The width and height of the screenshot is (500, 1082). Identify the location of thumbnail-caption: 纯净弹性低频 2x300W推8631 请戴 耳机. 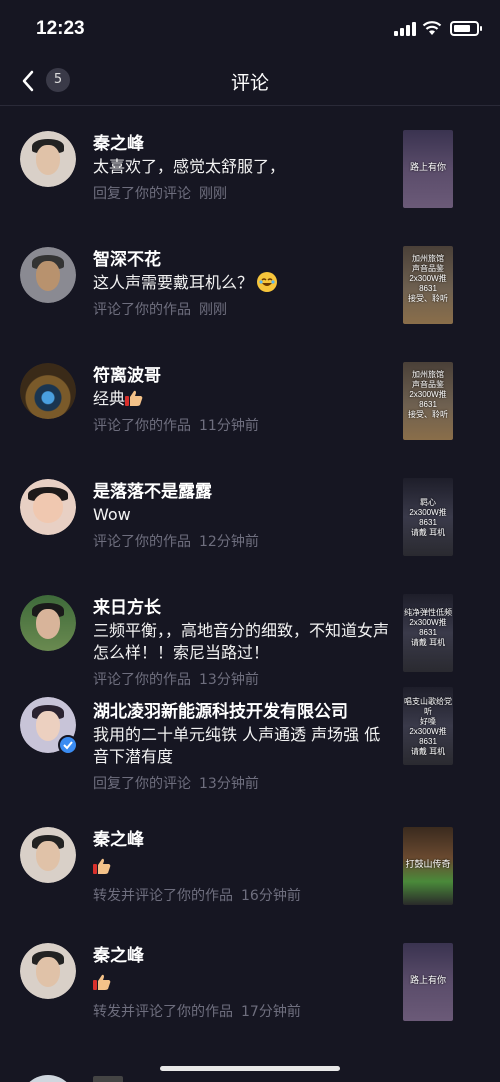
(428, 627).